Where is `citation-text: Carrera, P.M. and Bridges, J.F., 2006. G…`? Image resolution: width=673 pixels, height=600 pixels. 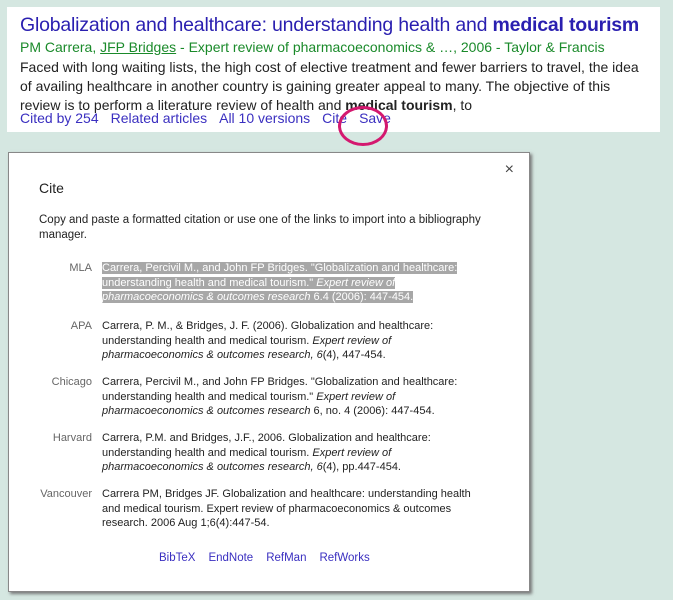
citation-text: Carrera, P.M. and Bridges, J.F., 2006. G… is located at coordinates (294, 453).